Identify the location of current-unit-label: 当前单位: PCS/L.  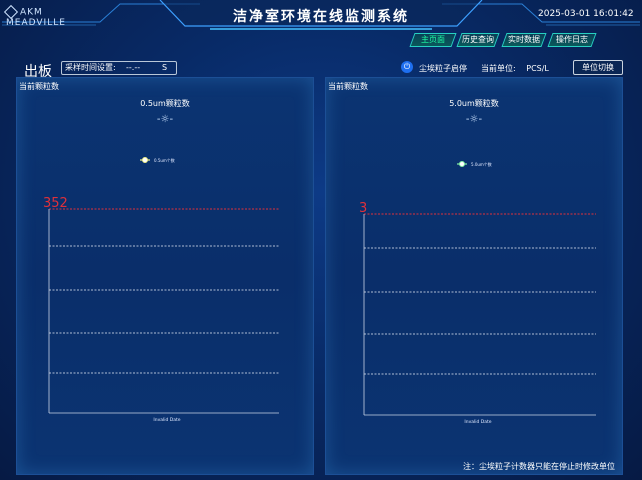
(515, 68).